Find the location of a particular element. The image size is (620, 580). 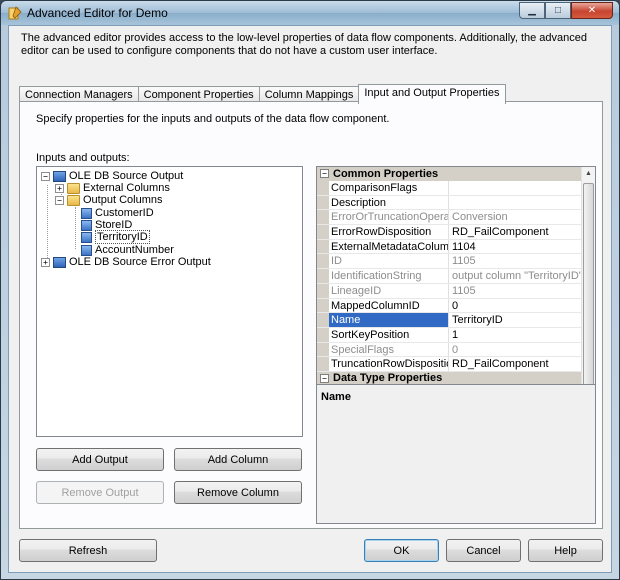

property-row: Name TerritoryID is located at coordinates (449, 320).